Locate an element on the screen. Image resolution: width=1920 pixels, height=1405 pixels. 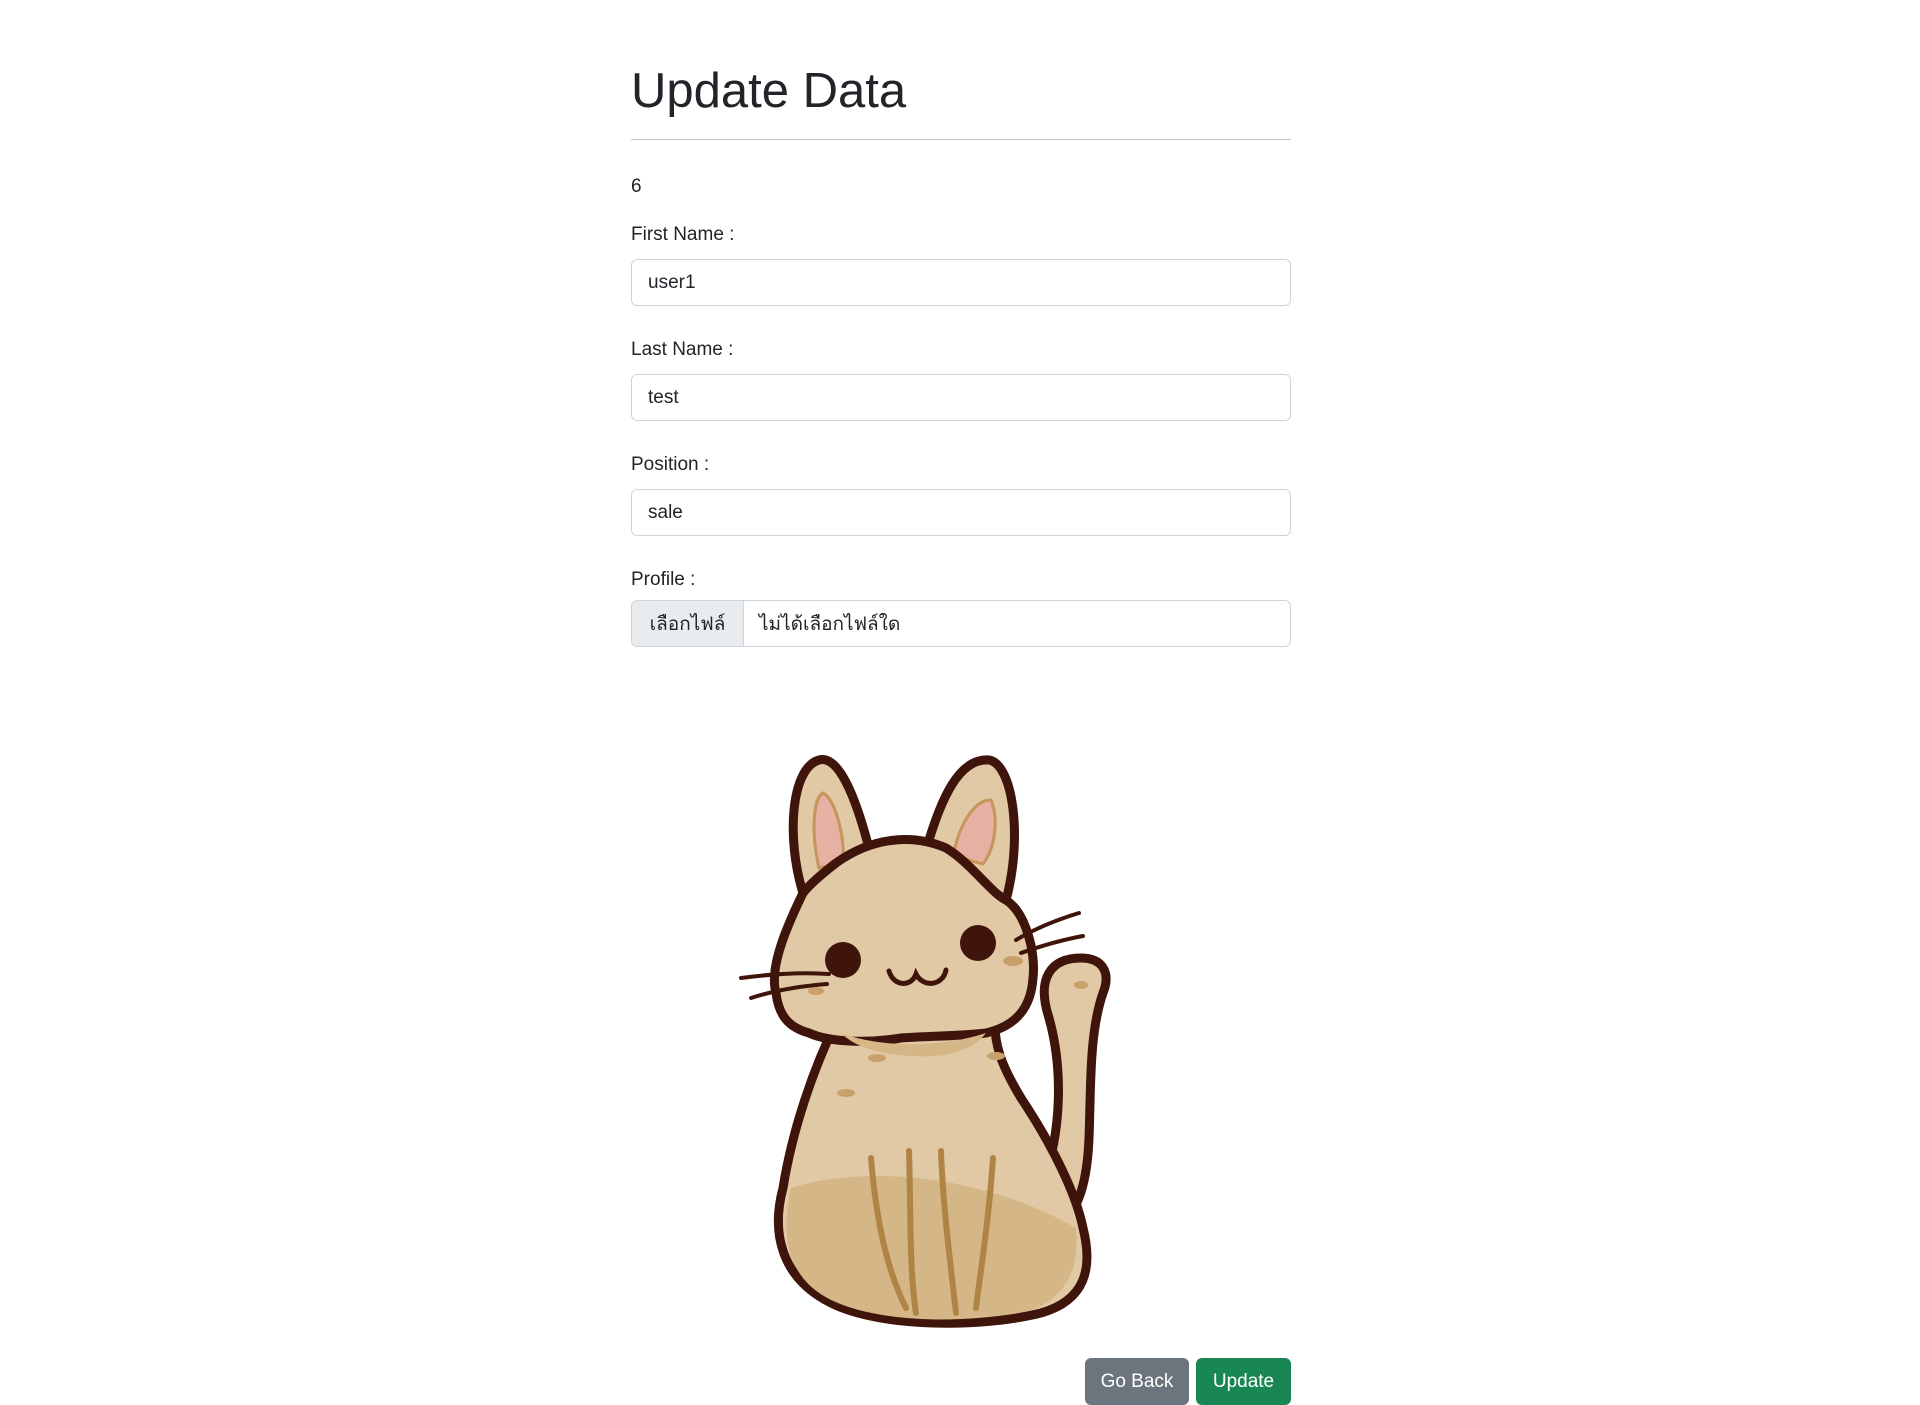
first-name-input is located at coordinates (961, 282).